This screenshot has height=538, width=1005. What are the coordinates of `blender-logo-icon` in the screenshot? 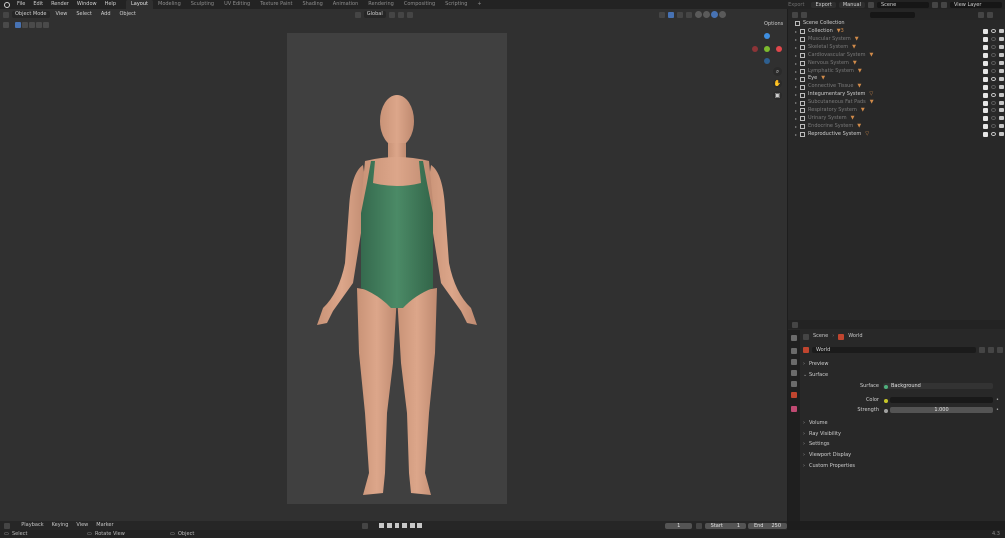 It's located at (7, 4).